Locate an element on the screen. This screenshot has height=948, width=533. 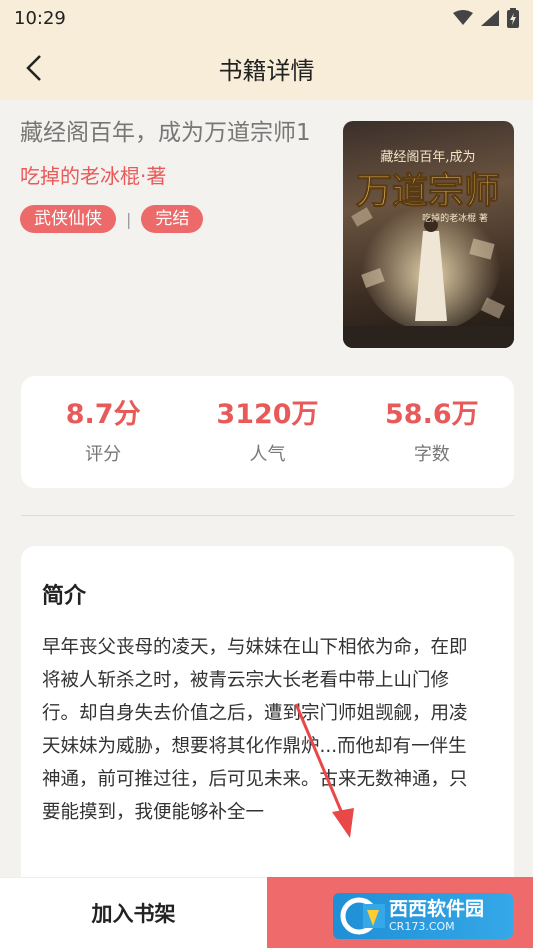
back-button is located at coordinates (34, 68).